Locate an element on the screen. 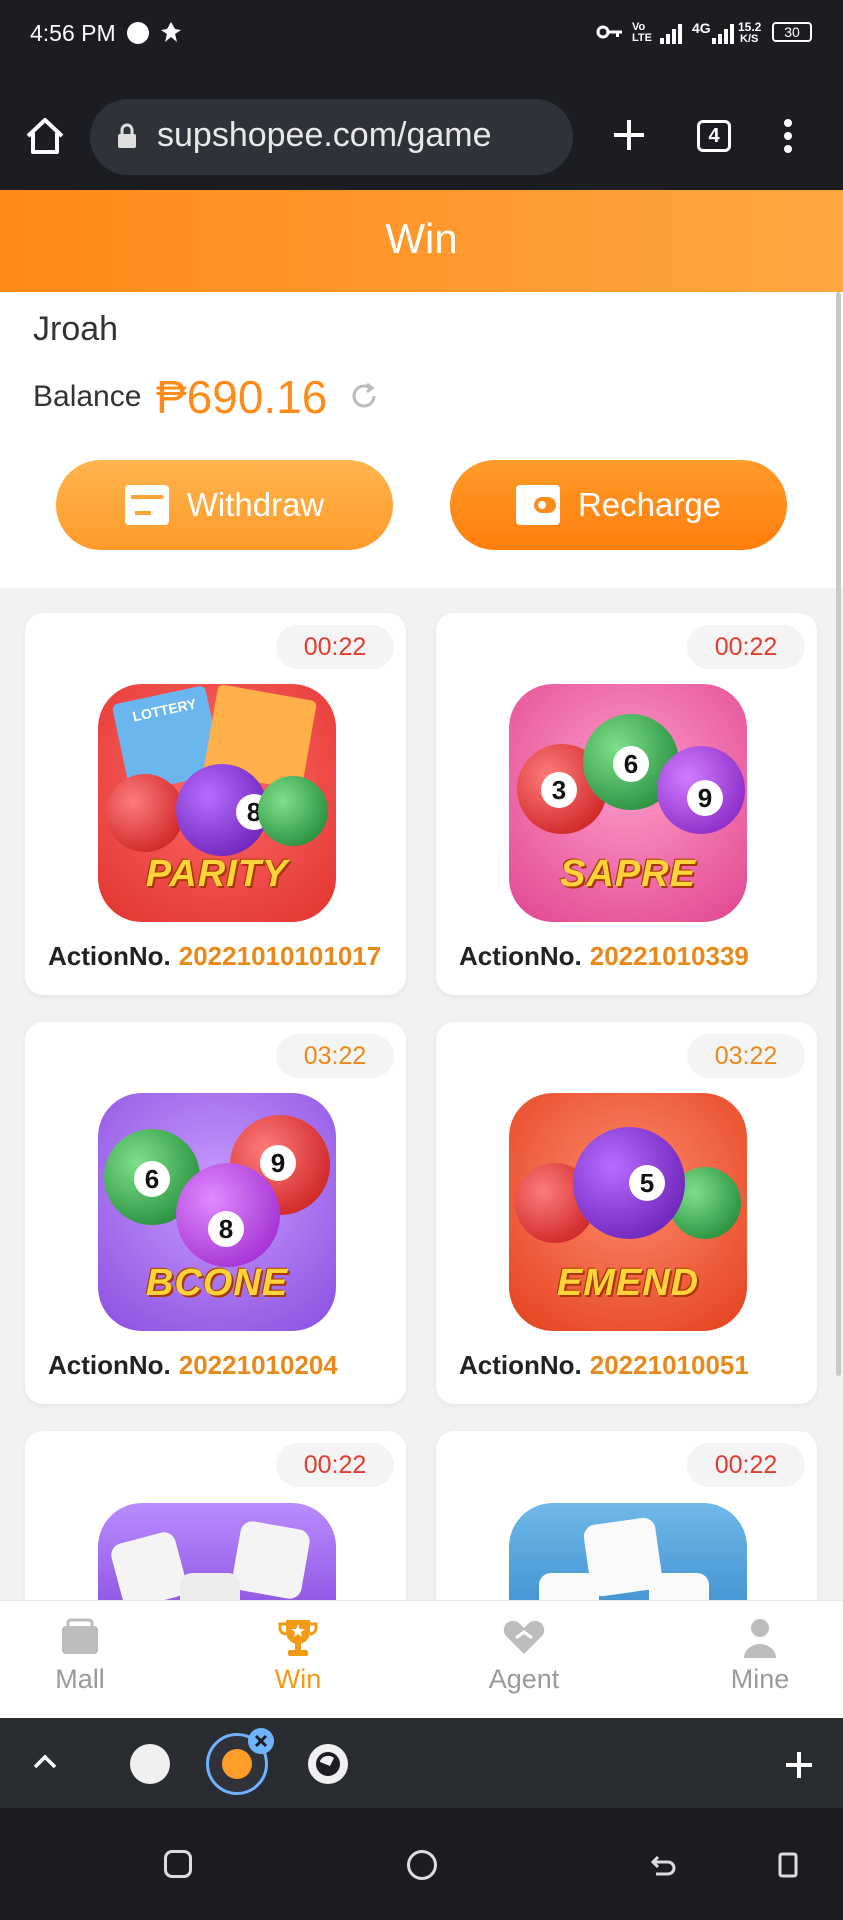 Image resolution: width=843 pixels, height=1920 pixels. new-tab-icon is located at coordinates (629, 137).